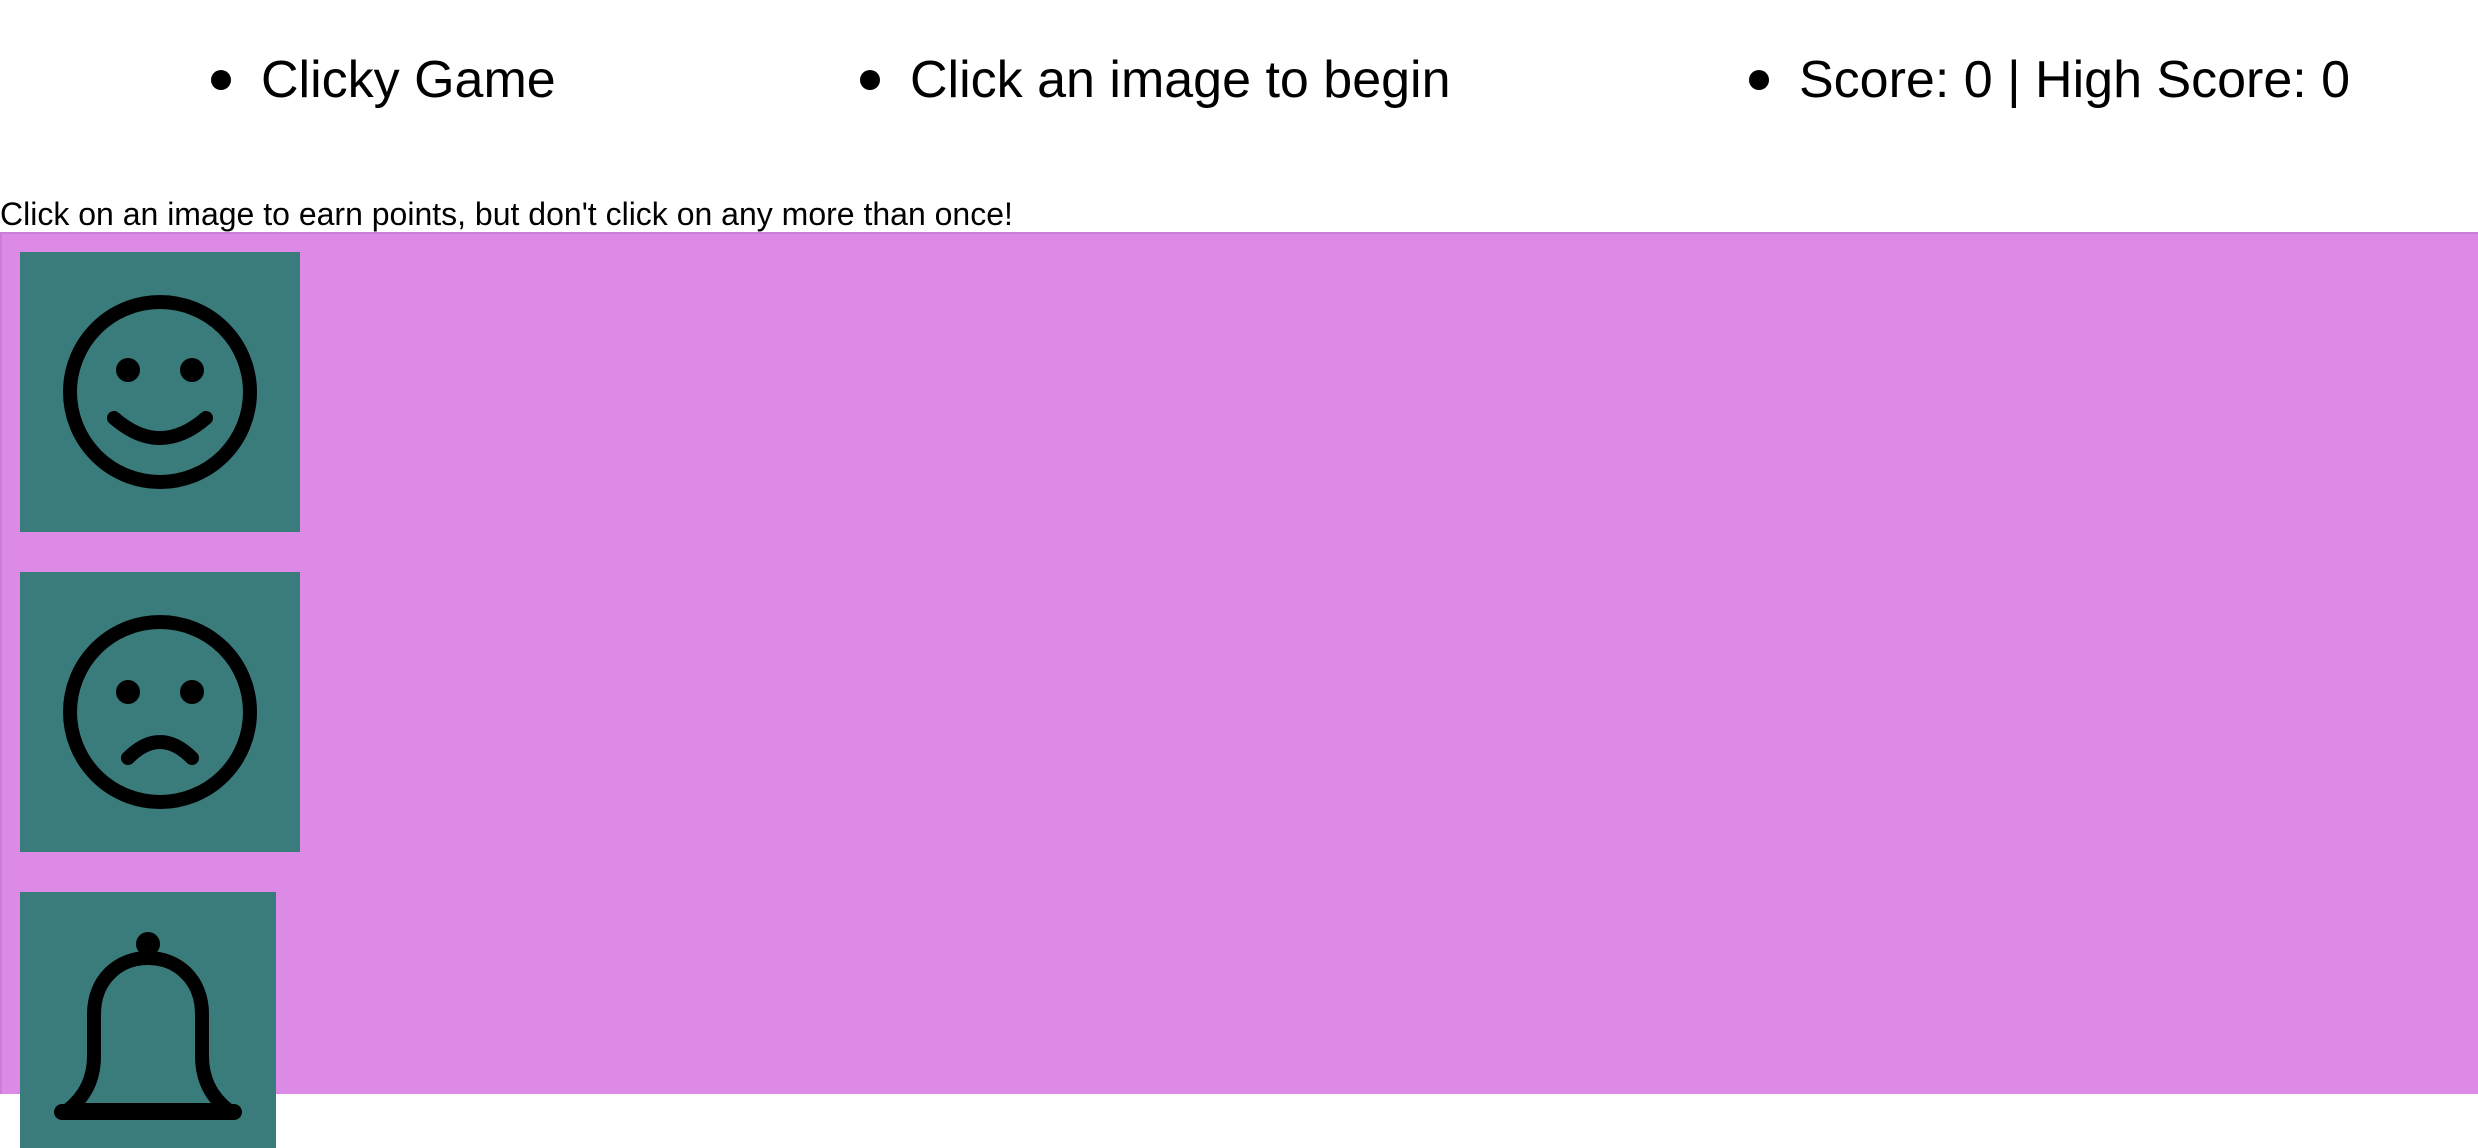 This screenshot has width=2478, height=1148. I want to click on image-card-bell, so click(148, 1020).